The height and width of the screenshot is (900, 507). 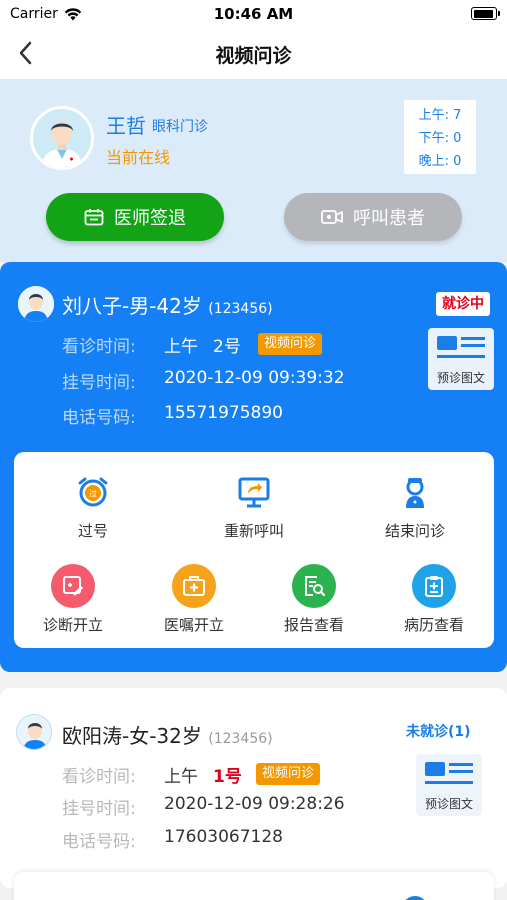 What do you see at coordinates (254, 804) in the screenshot?
I see `register-time: 2020-12-09 09:28:26` at bounding box center [254, 804].